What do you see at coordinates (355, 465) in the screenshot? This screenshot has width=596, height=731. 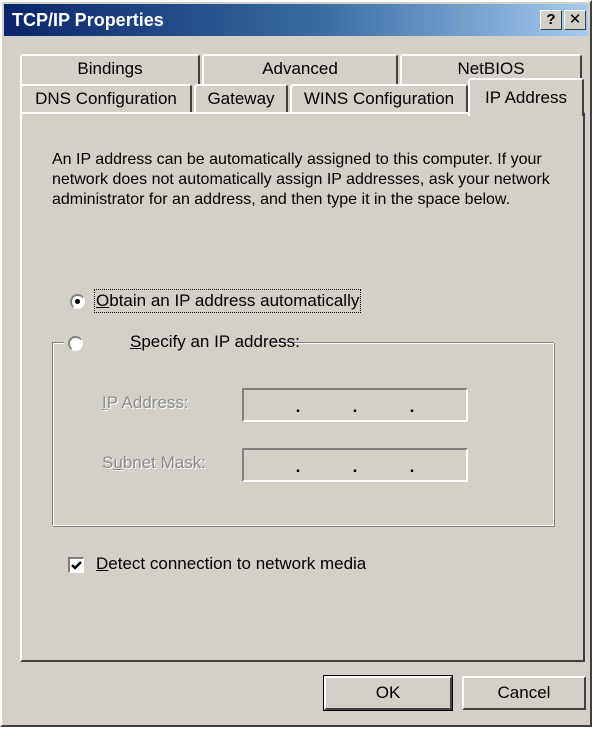 I see `subnet-mask-field: . . .` at bounding box center [355, 465].